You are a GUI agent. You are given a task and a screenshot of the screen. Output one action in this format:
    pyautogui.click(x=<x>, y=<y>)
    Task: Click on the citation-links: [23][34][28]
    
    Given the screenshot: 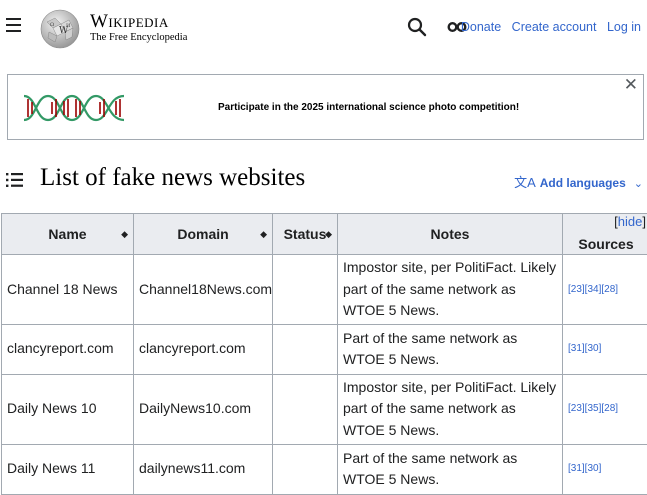 What is the action you would take?
    pyautogui.click(x=593, y=289)
    